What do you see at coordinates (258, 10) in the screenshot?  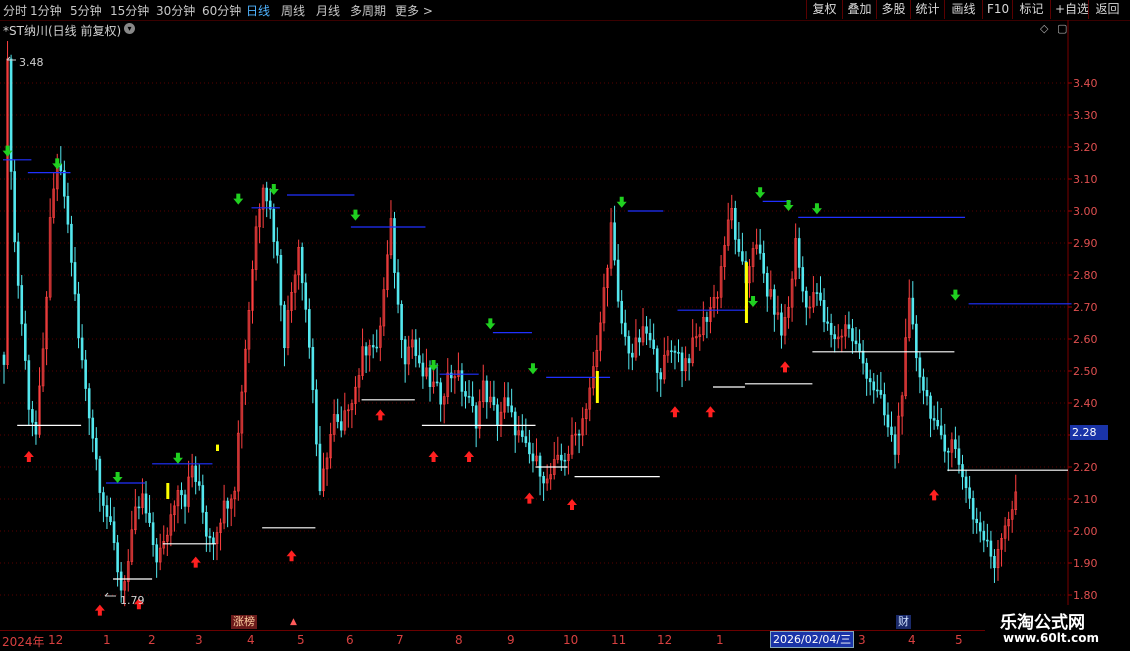 I see `period-daily: 日线` at bounding box center [258, 10].